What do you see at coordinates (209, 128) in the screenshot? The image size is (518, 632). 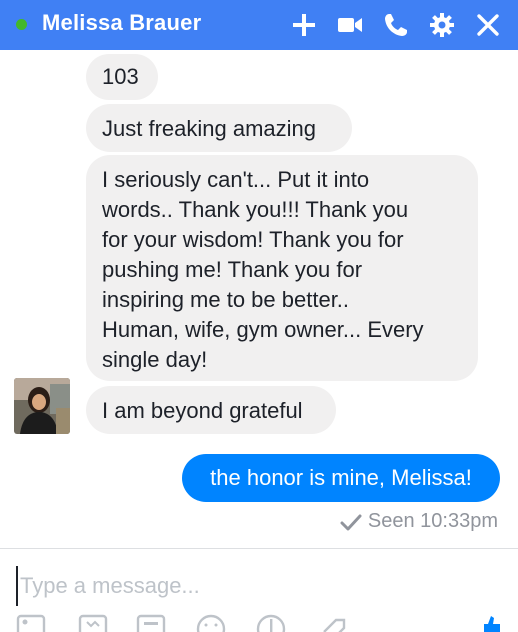 I see `message-text: Just freaking amazing` at bounding box center [209, 128].